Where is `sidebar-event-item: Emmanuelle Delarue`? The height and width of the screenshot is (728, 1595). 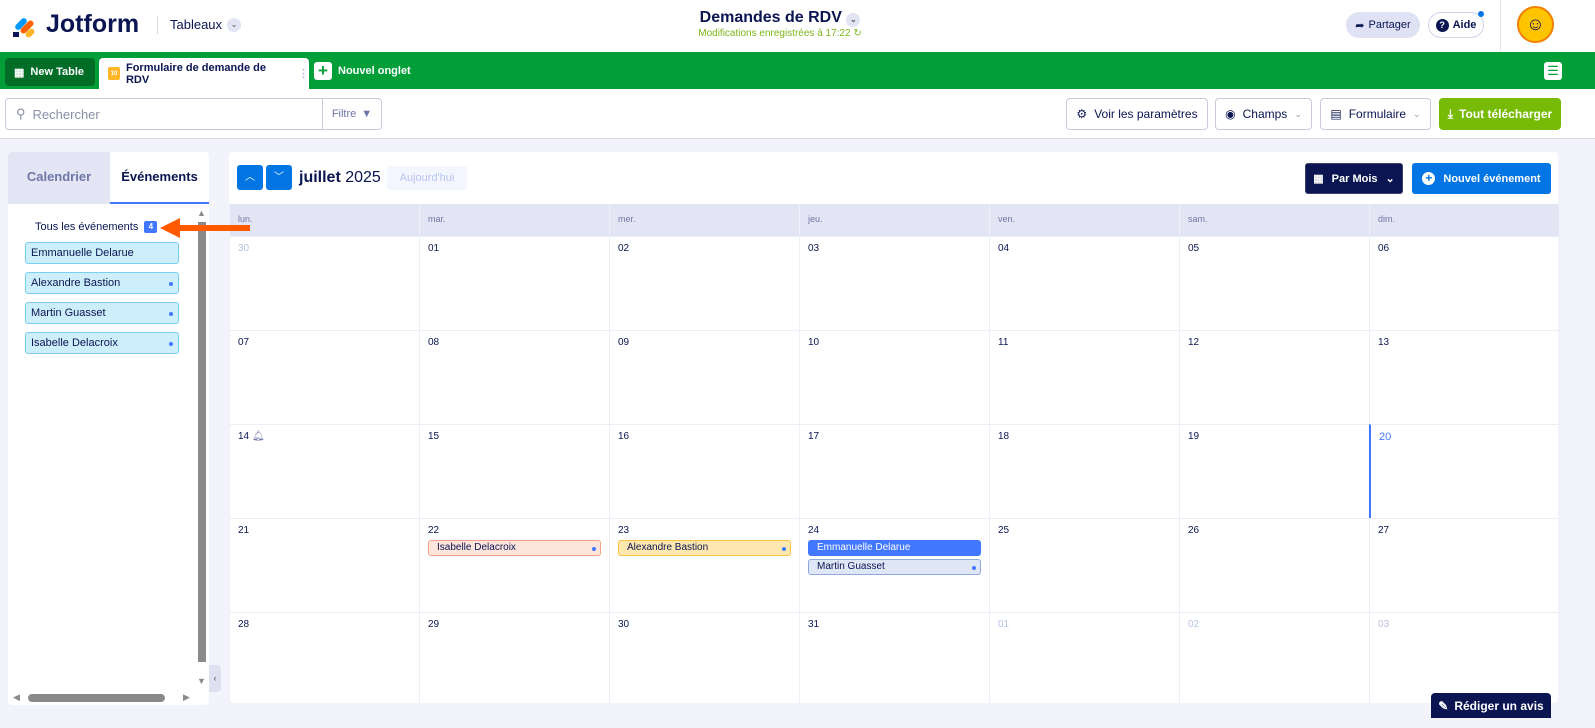
sidebar-event-item: Emmanuelle Delarue is located at coordinates (102, 253).